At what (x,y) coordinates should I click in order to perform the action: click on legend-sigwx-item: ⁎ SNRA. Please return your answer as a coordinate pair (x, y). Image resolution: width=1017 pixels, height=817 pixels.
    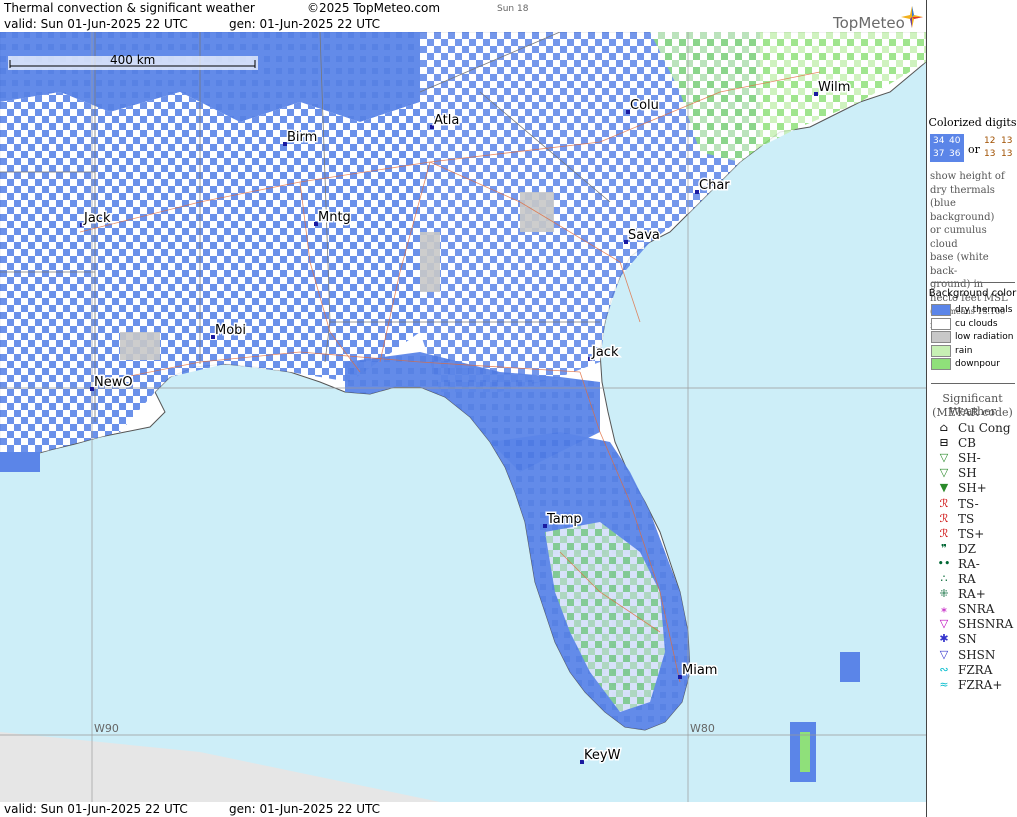
    Looking at the image, I should click on (975, 609).